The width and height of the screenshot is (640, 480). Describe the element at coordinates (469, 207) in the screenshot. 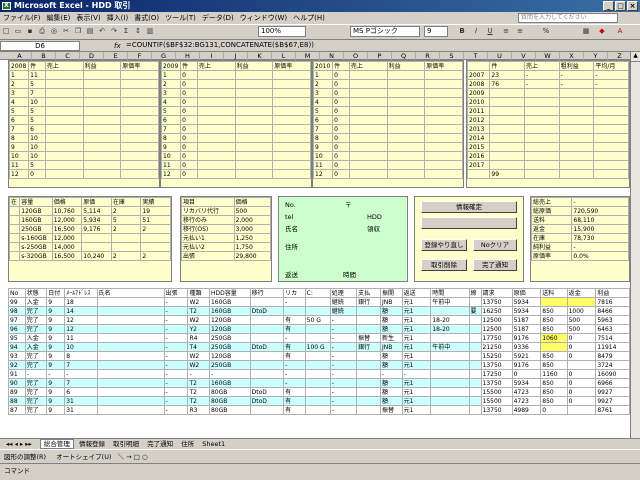

I see `info-confirm-button: 情報確定` at that location.